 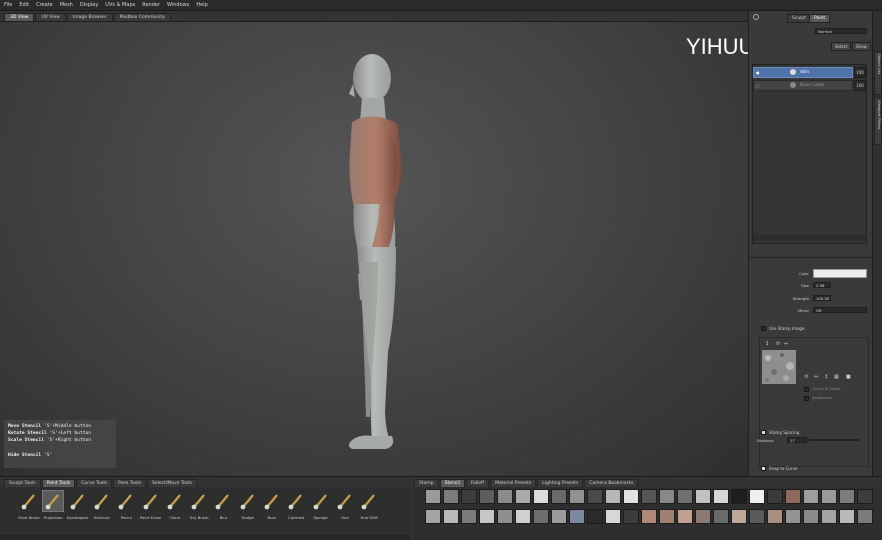 I want to click on menu-item-mesh: Mesh, so click(x=66, y=5).